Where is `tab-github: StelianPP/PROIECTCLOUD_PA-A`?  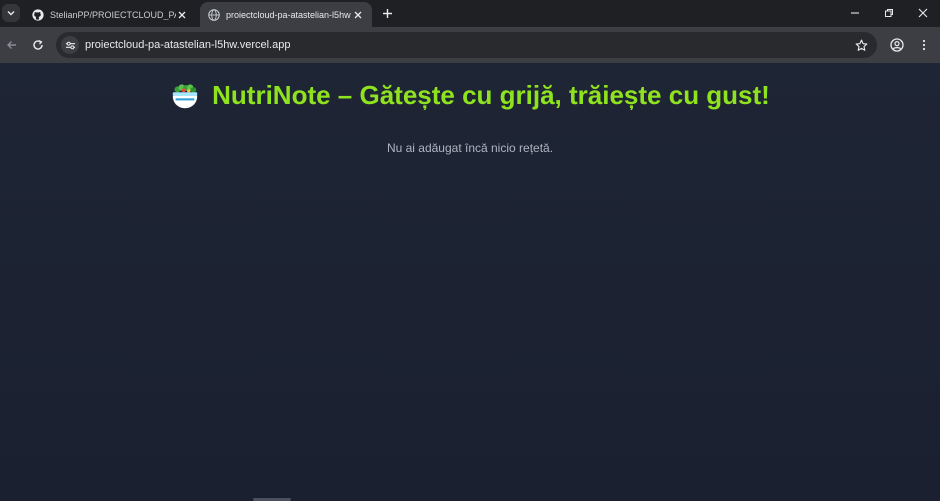
tab-github: StelianPP/PROIECTCLOUD_PA-A is located at coordinates (110, 14).